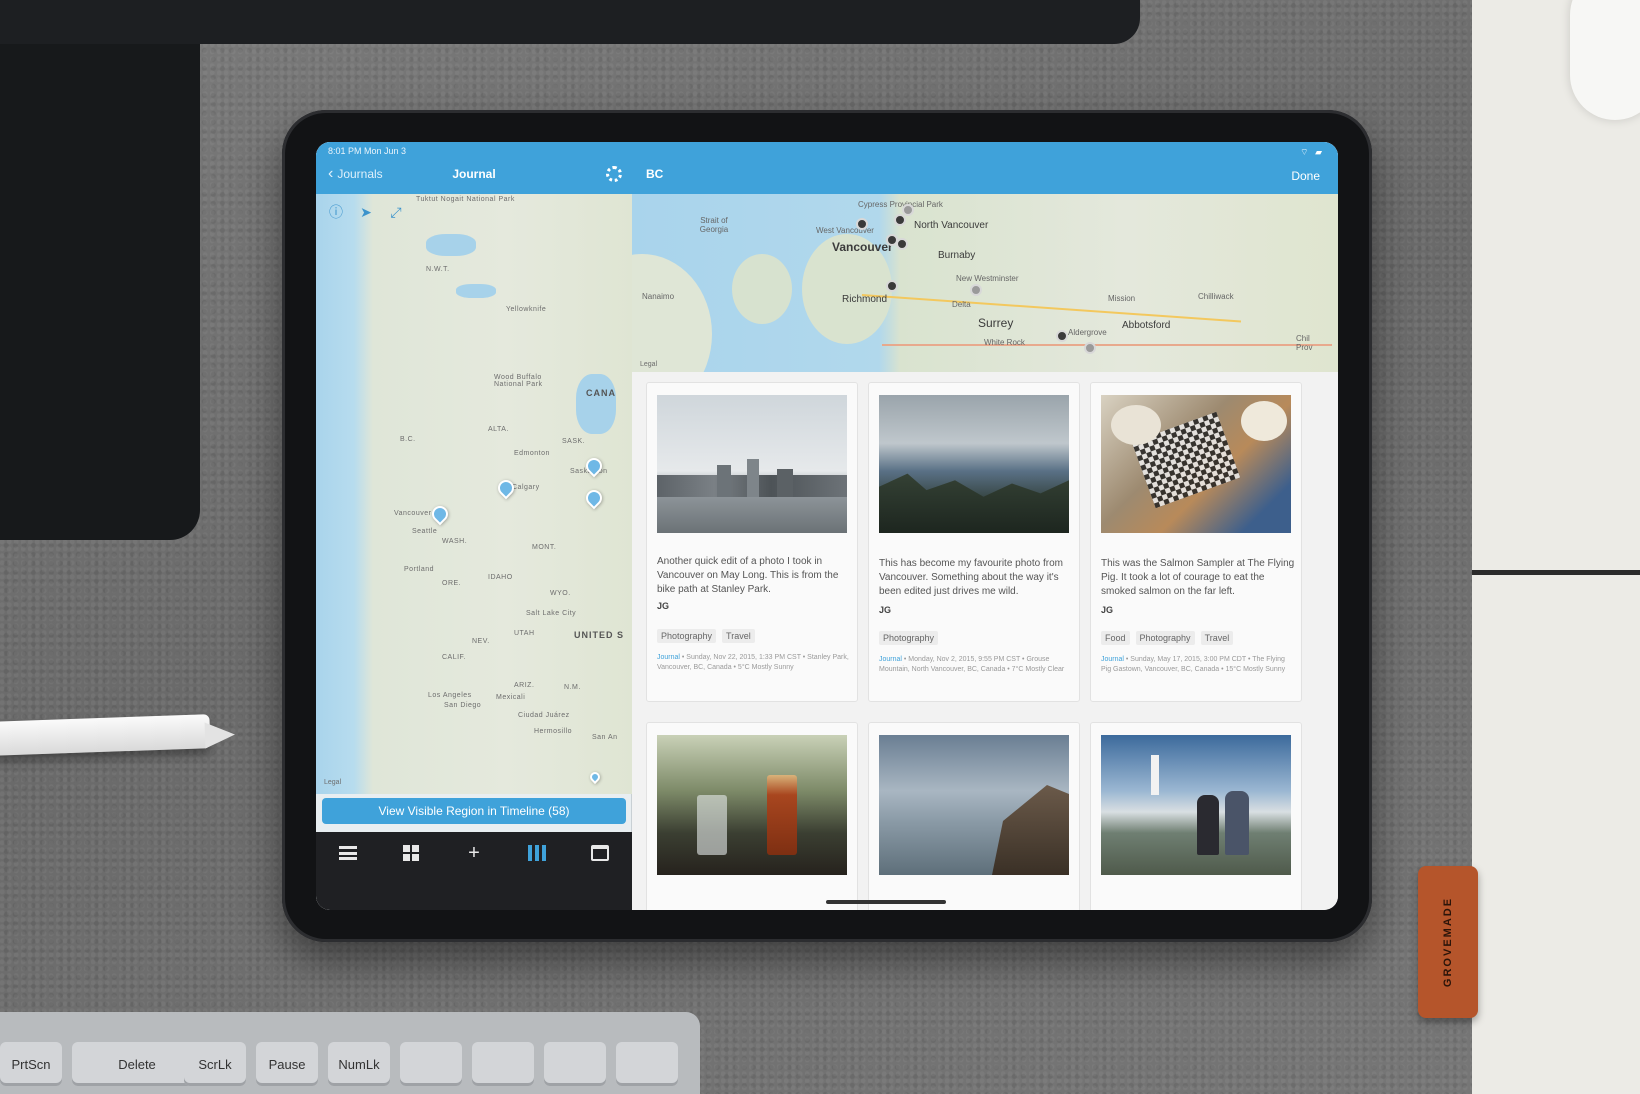 The height and width of the screenshot is (1094, 1640). I want to click on key-numlk: NumLk, so click(359, 1064).